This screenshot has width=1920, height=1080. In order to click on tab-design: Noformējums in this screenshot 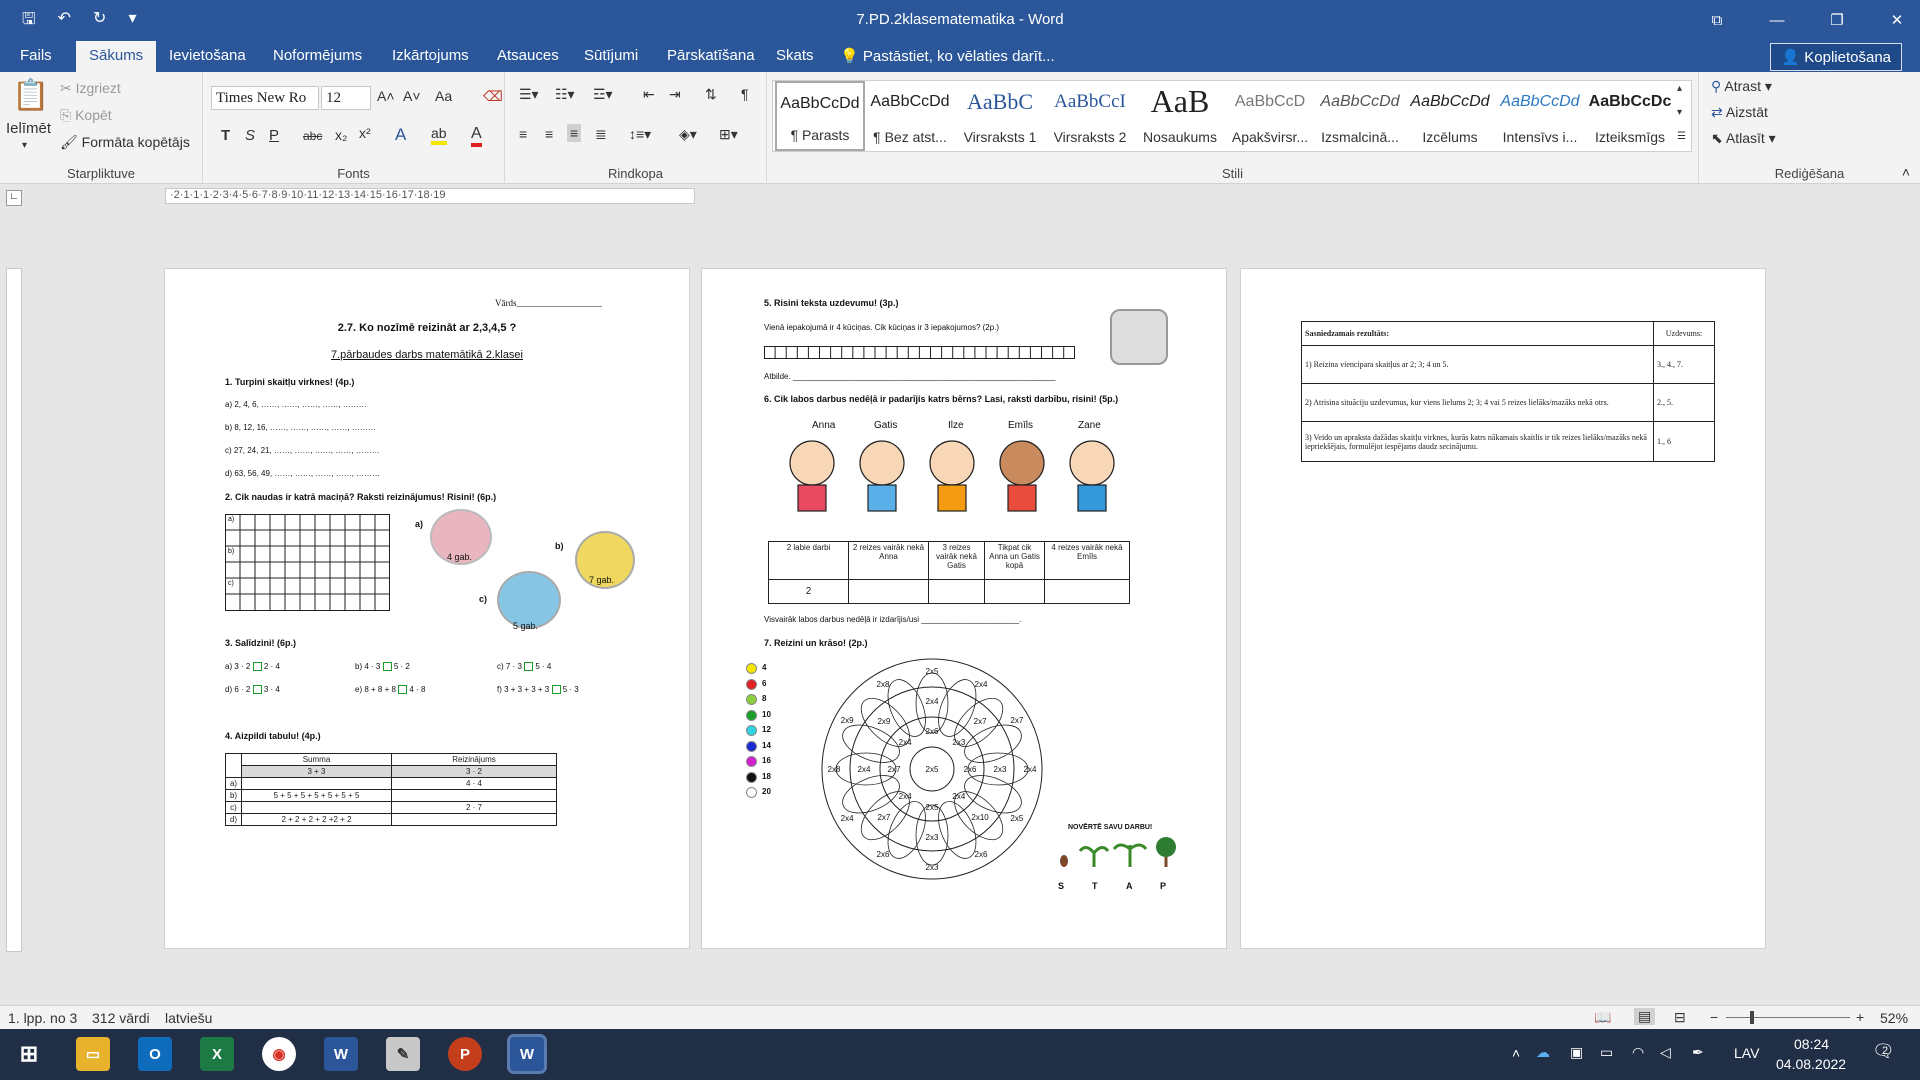, I will do `click(317, 55)`.